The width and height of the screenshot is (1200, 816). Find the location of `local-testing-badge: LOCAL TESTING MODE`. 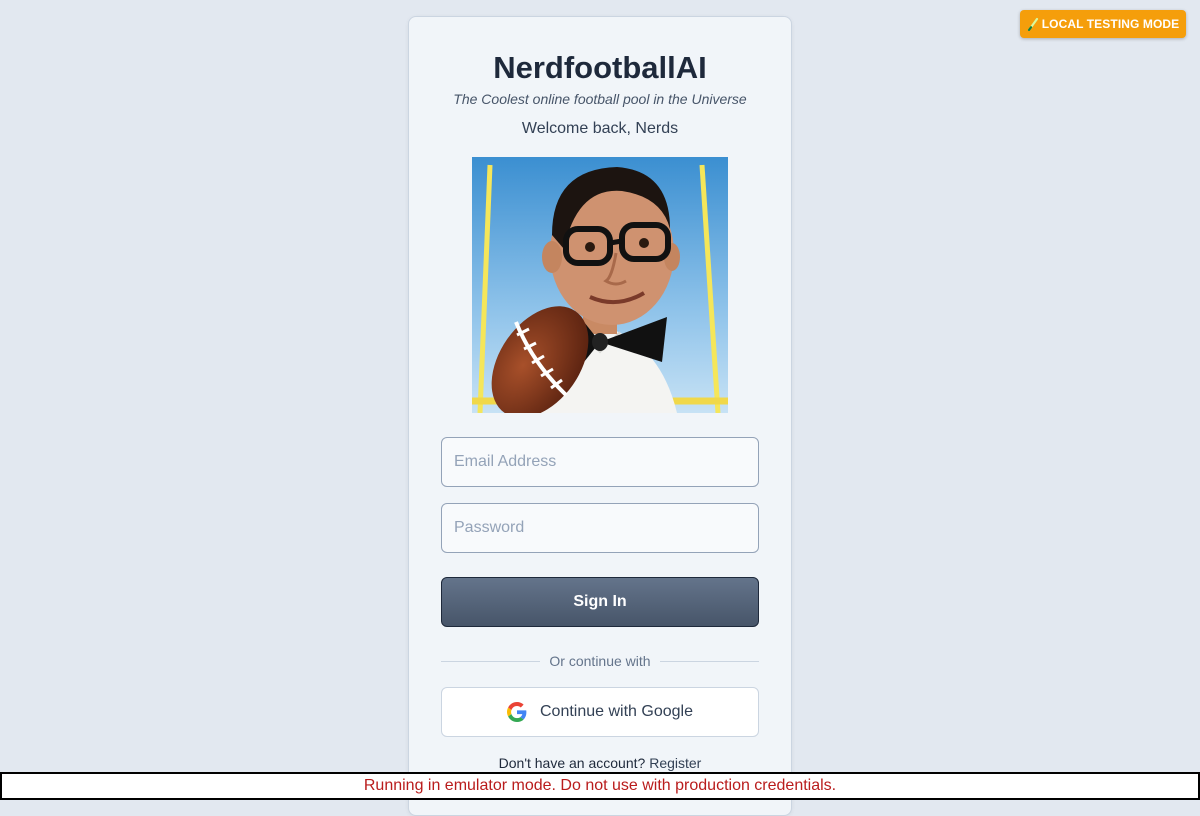

local-testing-badge: LOCAL TESTING MODE is located at coordinates (1103, 24).